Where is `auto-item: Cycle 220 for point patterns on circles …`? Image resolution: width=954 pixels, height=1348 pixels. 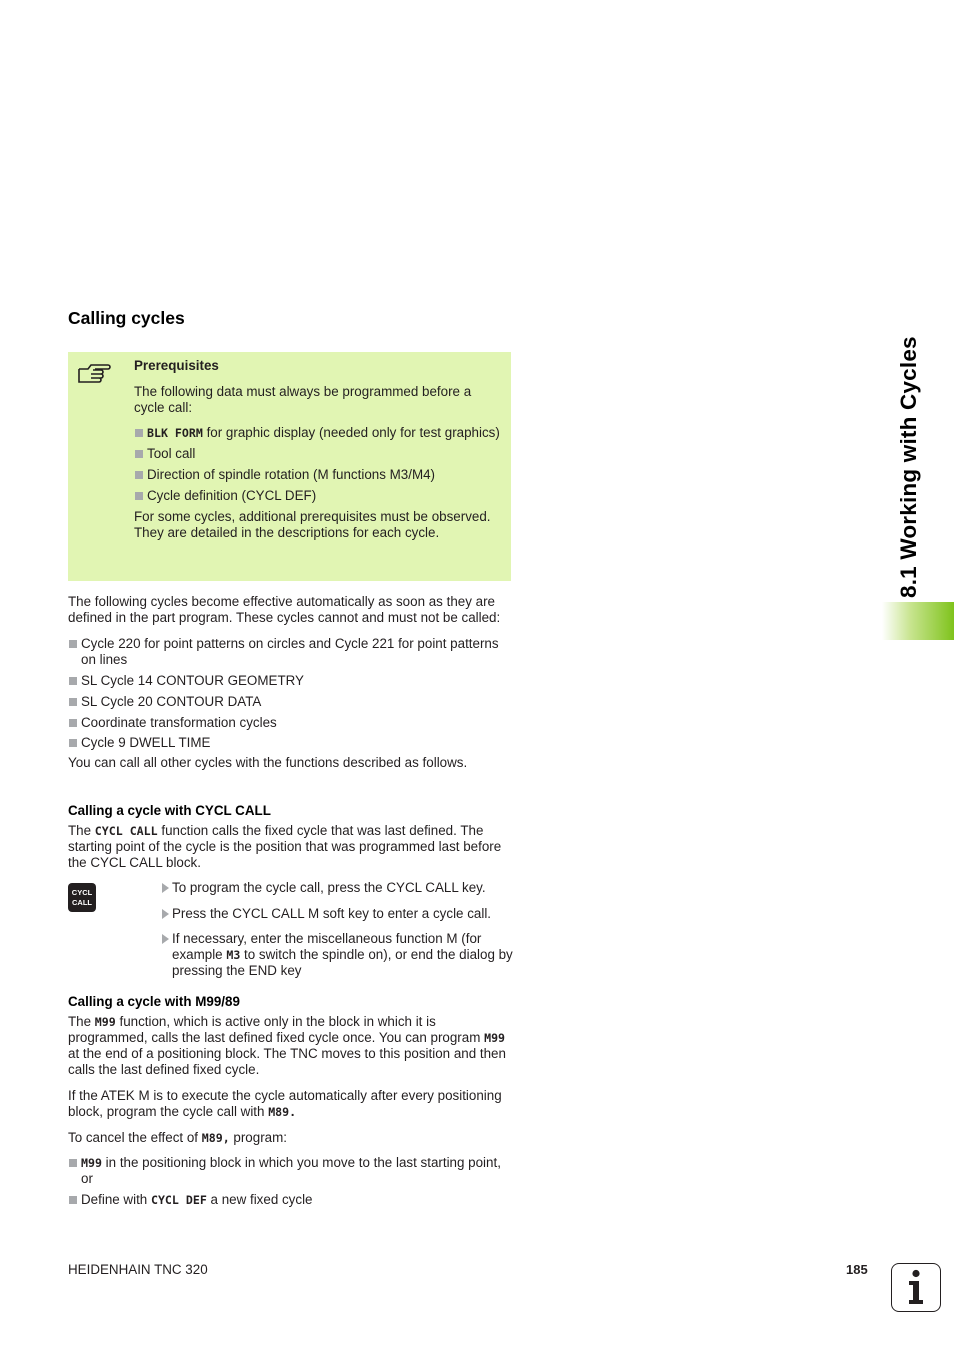 auto-item: Cycle 220 for point patterns on circles … is located at coordinates (290, 652).